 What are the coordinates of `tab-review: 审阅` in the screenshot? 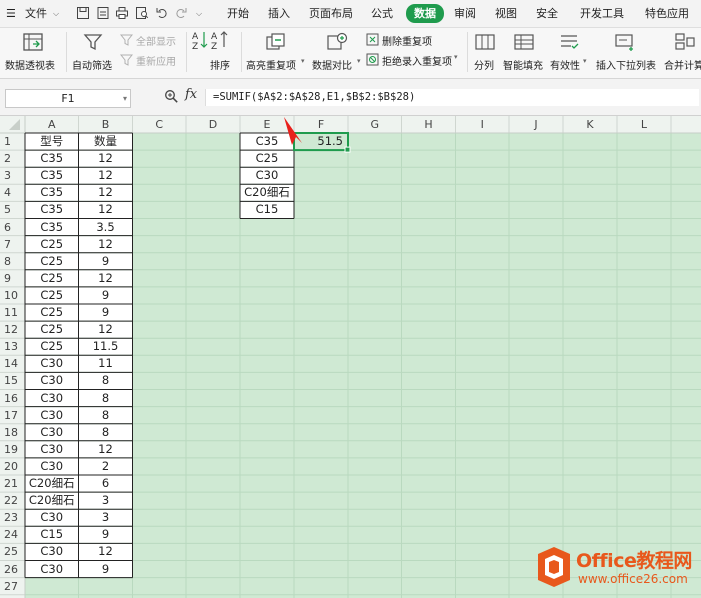 It's located at (465, 13).